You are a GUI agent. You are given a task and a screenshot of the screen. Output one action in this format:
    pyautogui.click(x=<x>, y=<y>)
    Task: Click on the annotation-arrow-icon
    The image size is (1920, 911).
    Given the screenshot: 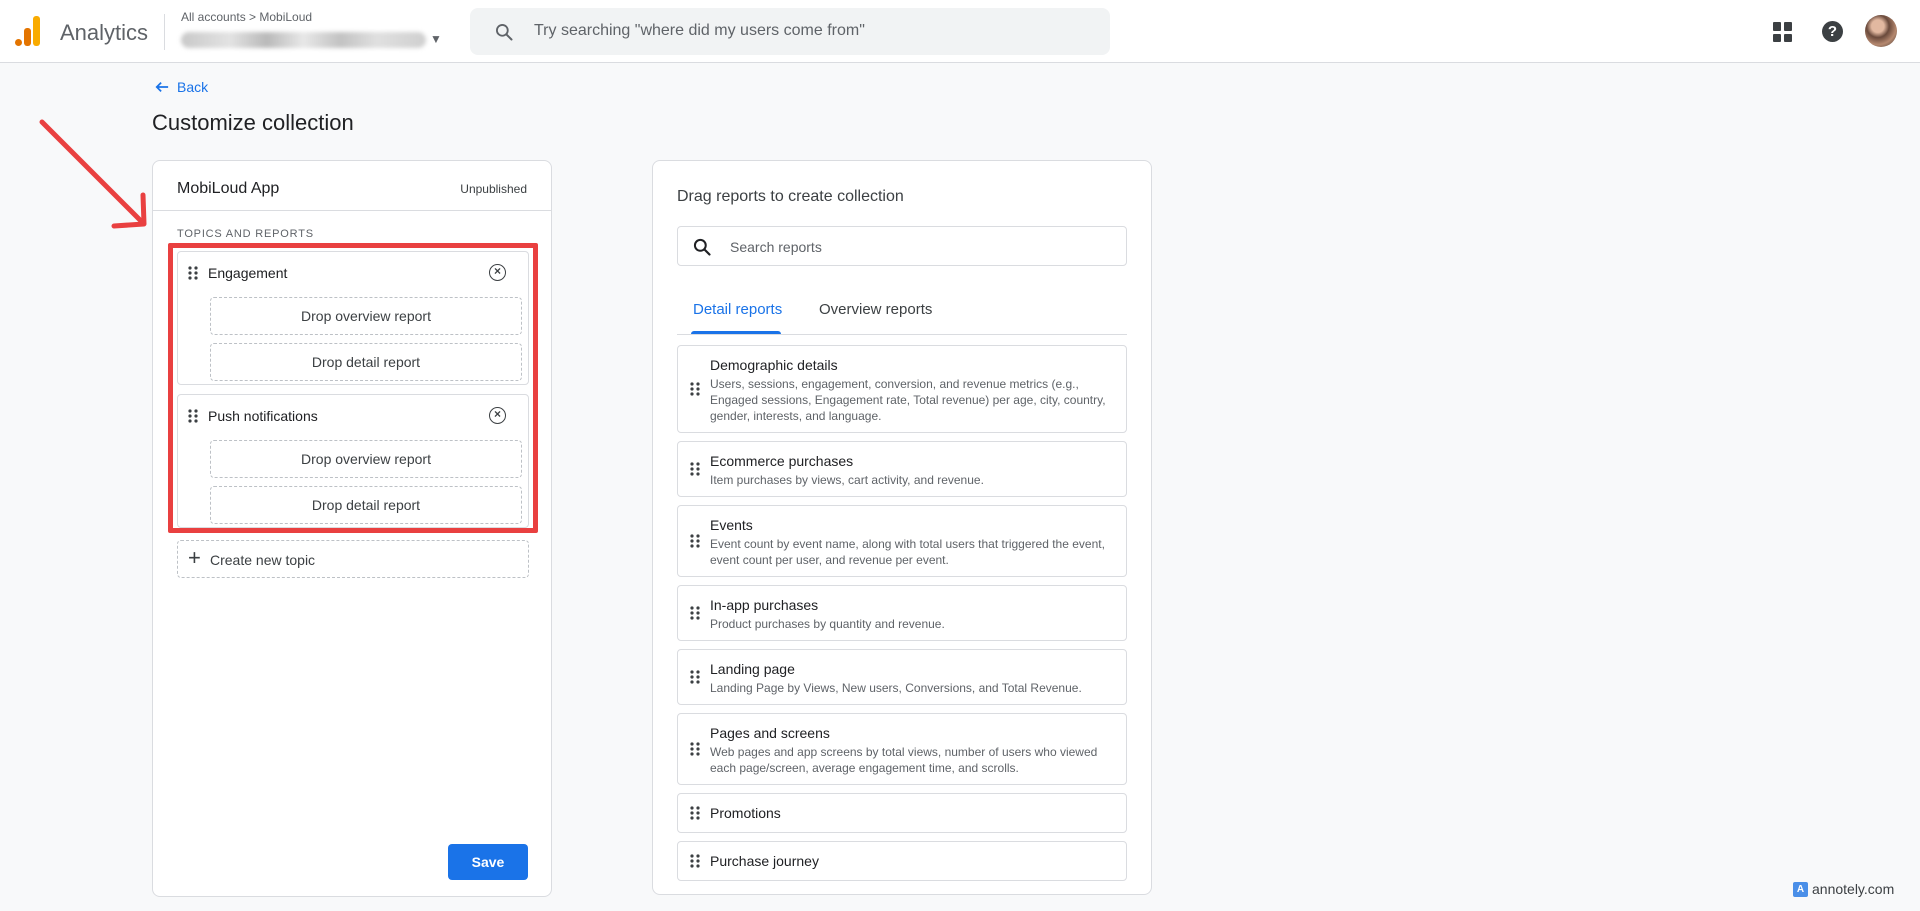 What is the action you would take?
    pyautogui.click(x=93, y=174)
    